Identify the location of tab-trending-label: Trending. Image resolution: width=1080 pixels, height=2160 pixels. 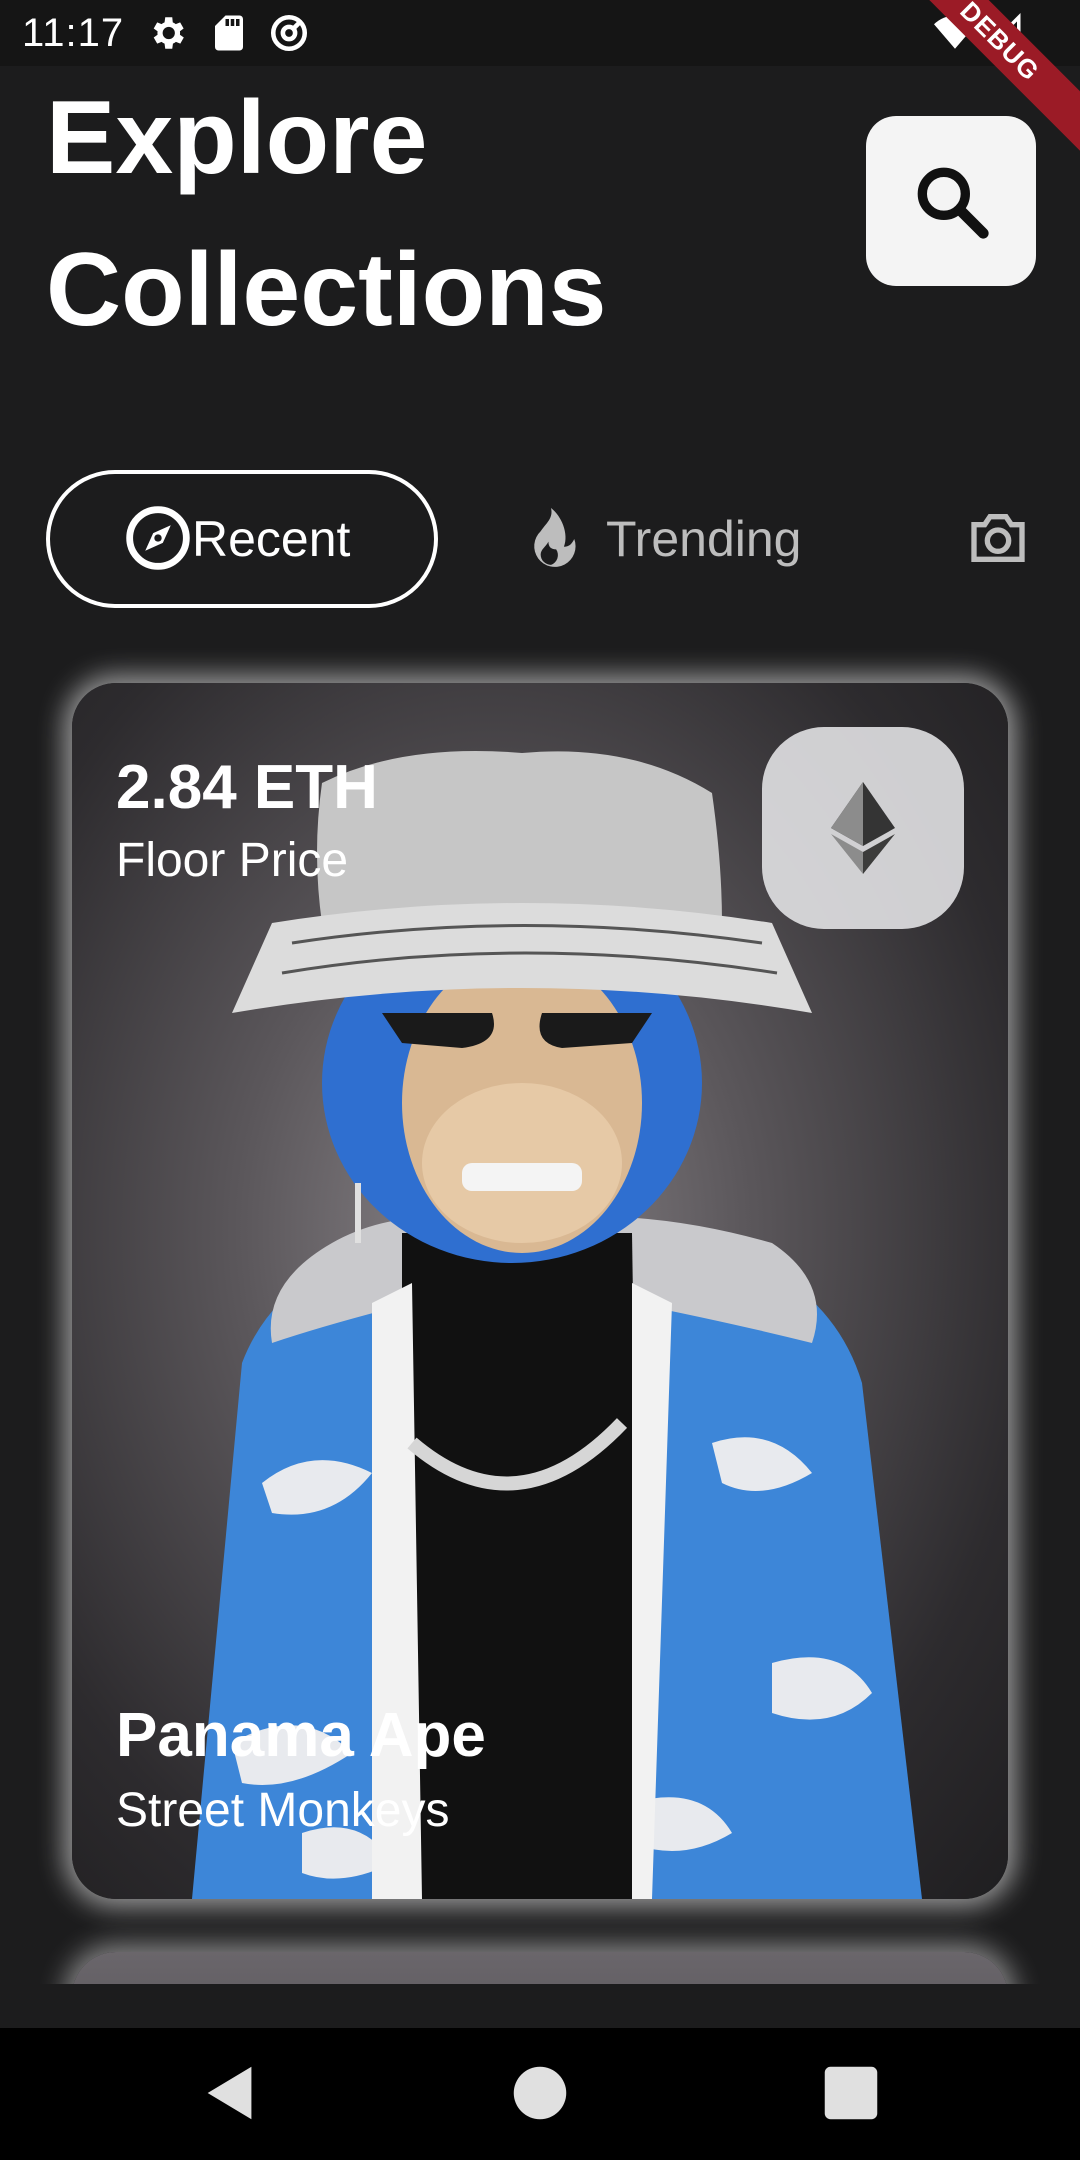
(704, 539).